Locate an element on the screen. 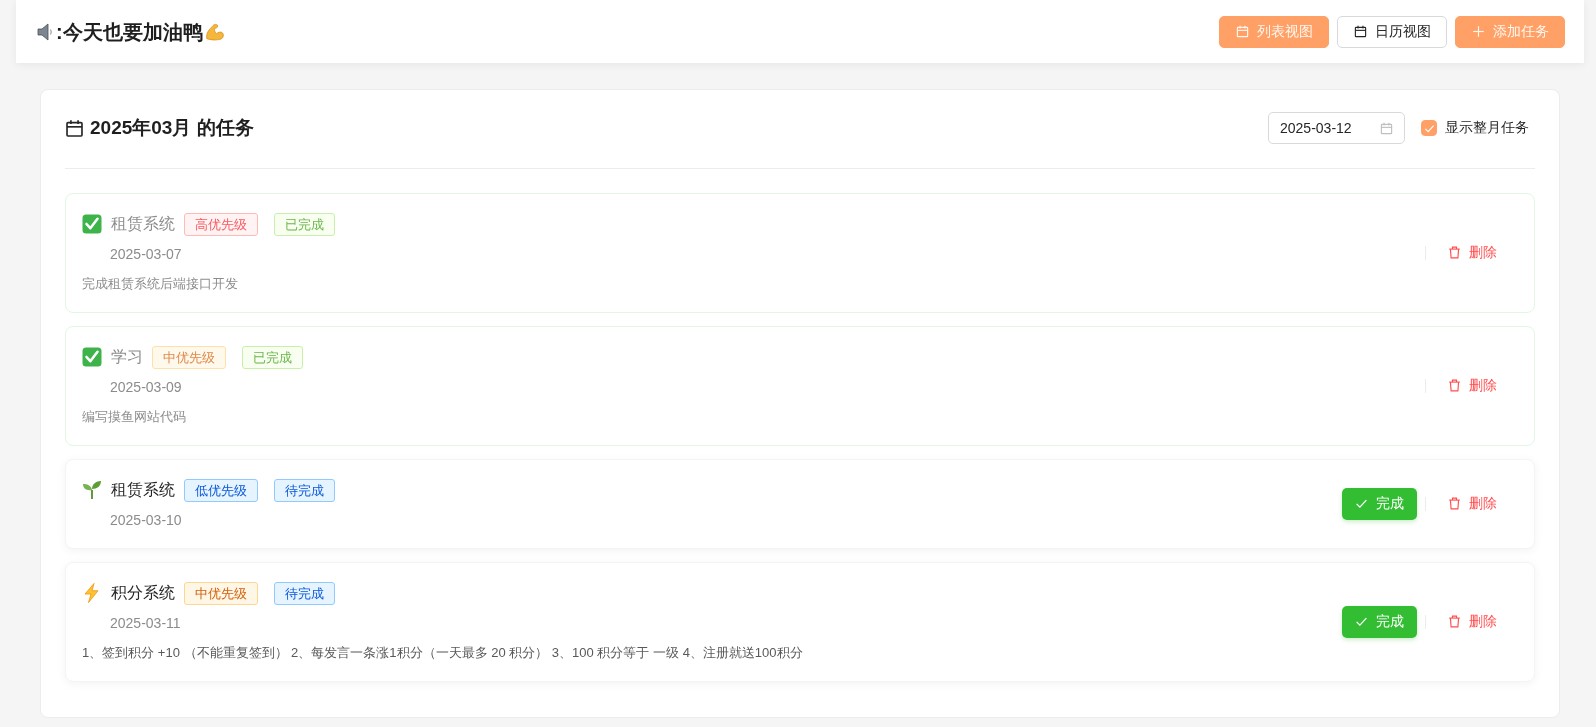 The height and width of the screenshot is (727, 1596). view-tab-button: 日历视图 is located at coordinates (1392, 31).